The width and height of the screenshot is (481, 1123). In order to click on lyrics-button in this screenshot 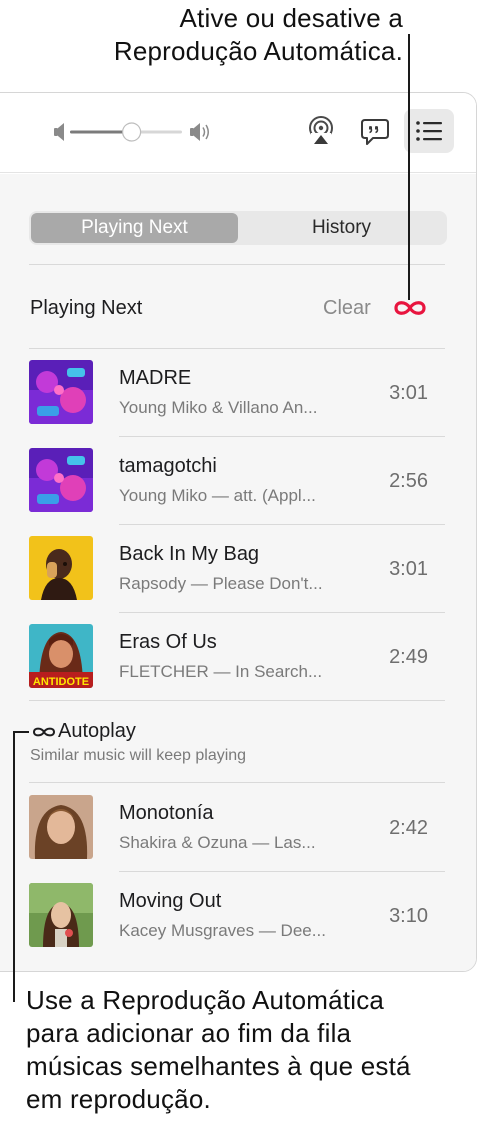, I will do `click(375, 132)`.